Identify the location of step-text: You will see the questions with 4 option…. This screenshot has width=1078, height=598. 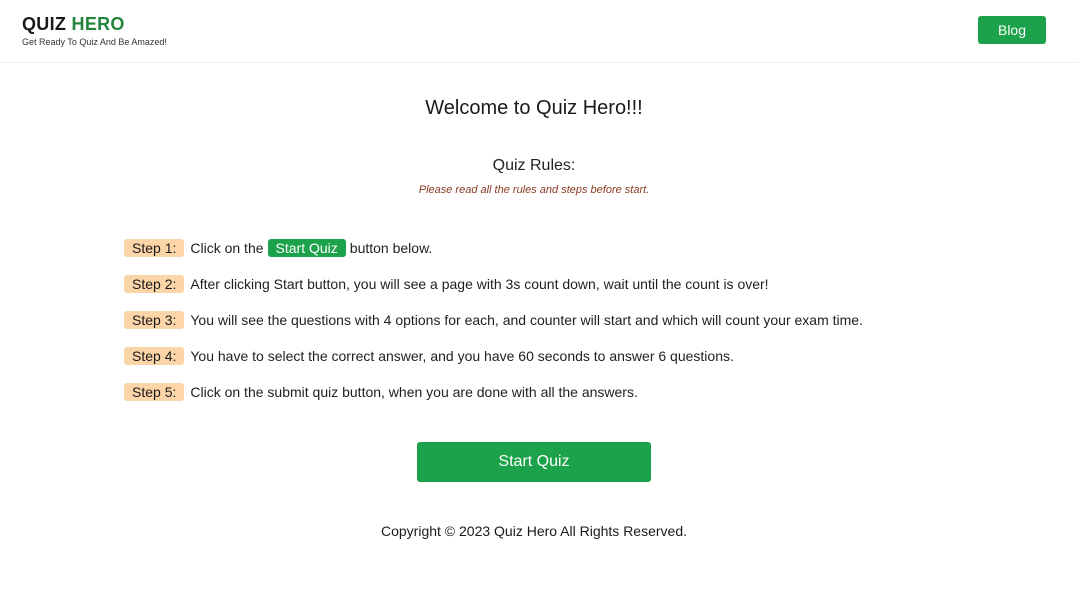
(526, 319).